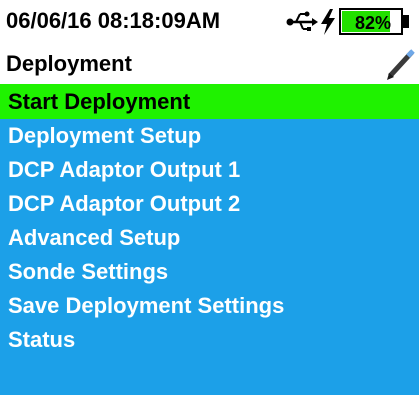 Image resolution: width=419 pixels, height=395 pixels. I want to click on datetime-display: 06/06/16 08:18:09AM, so click(113, 20).